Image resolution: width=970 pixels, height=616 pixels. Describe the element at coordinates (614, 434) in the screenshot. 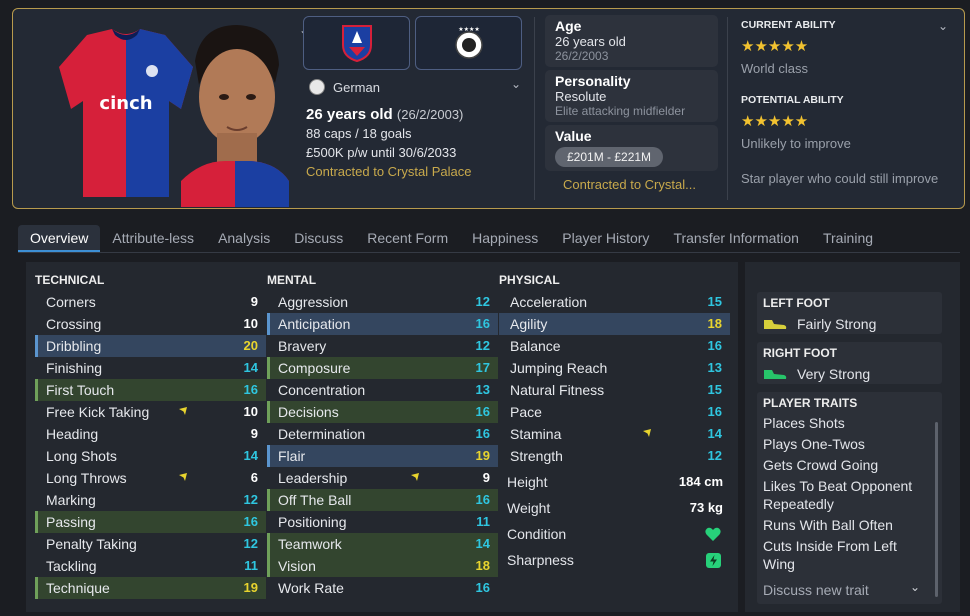

I see `attribute-row: Stamina 14` at that location.